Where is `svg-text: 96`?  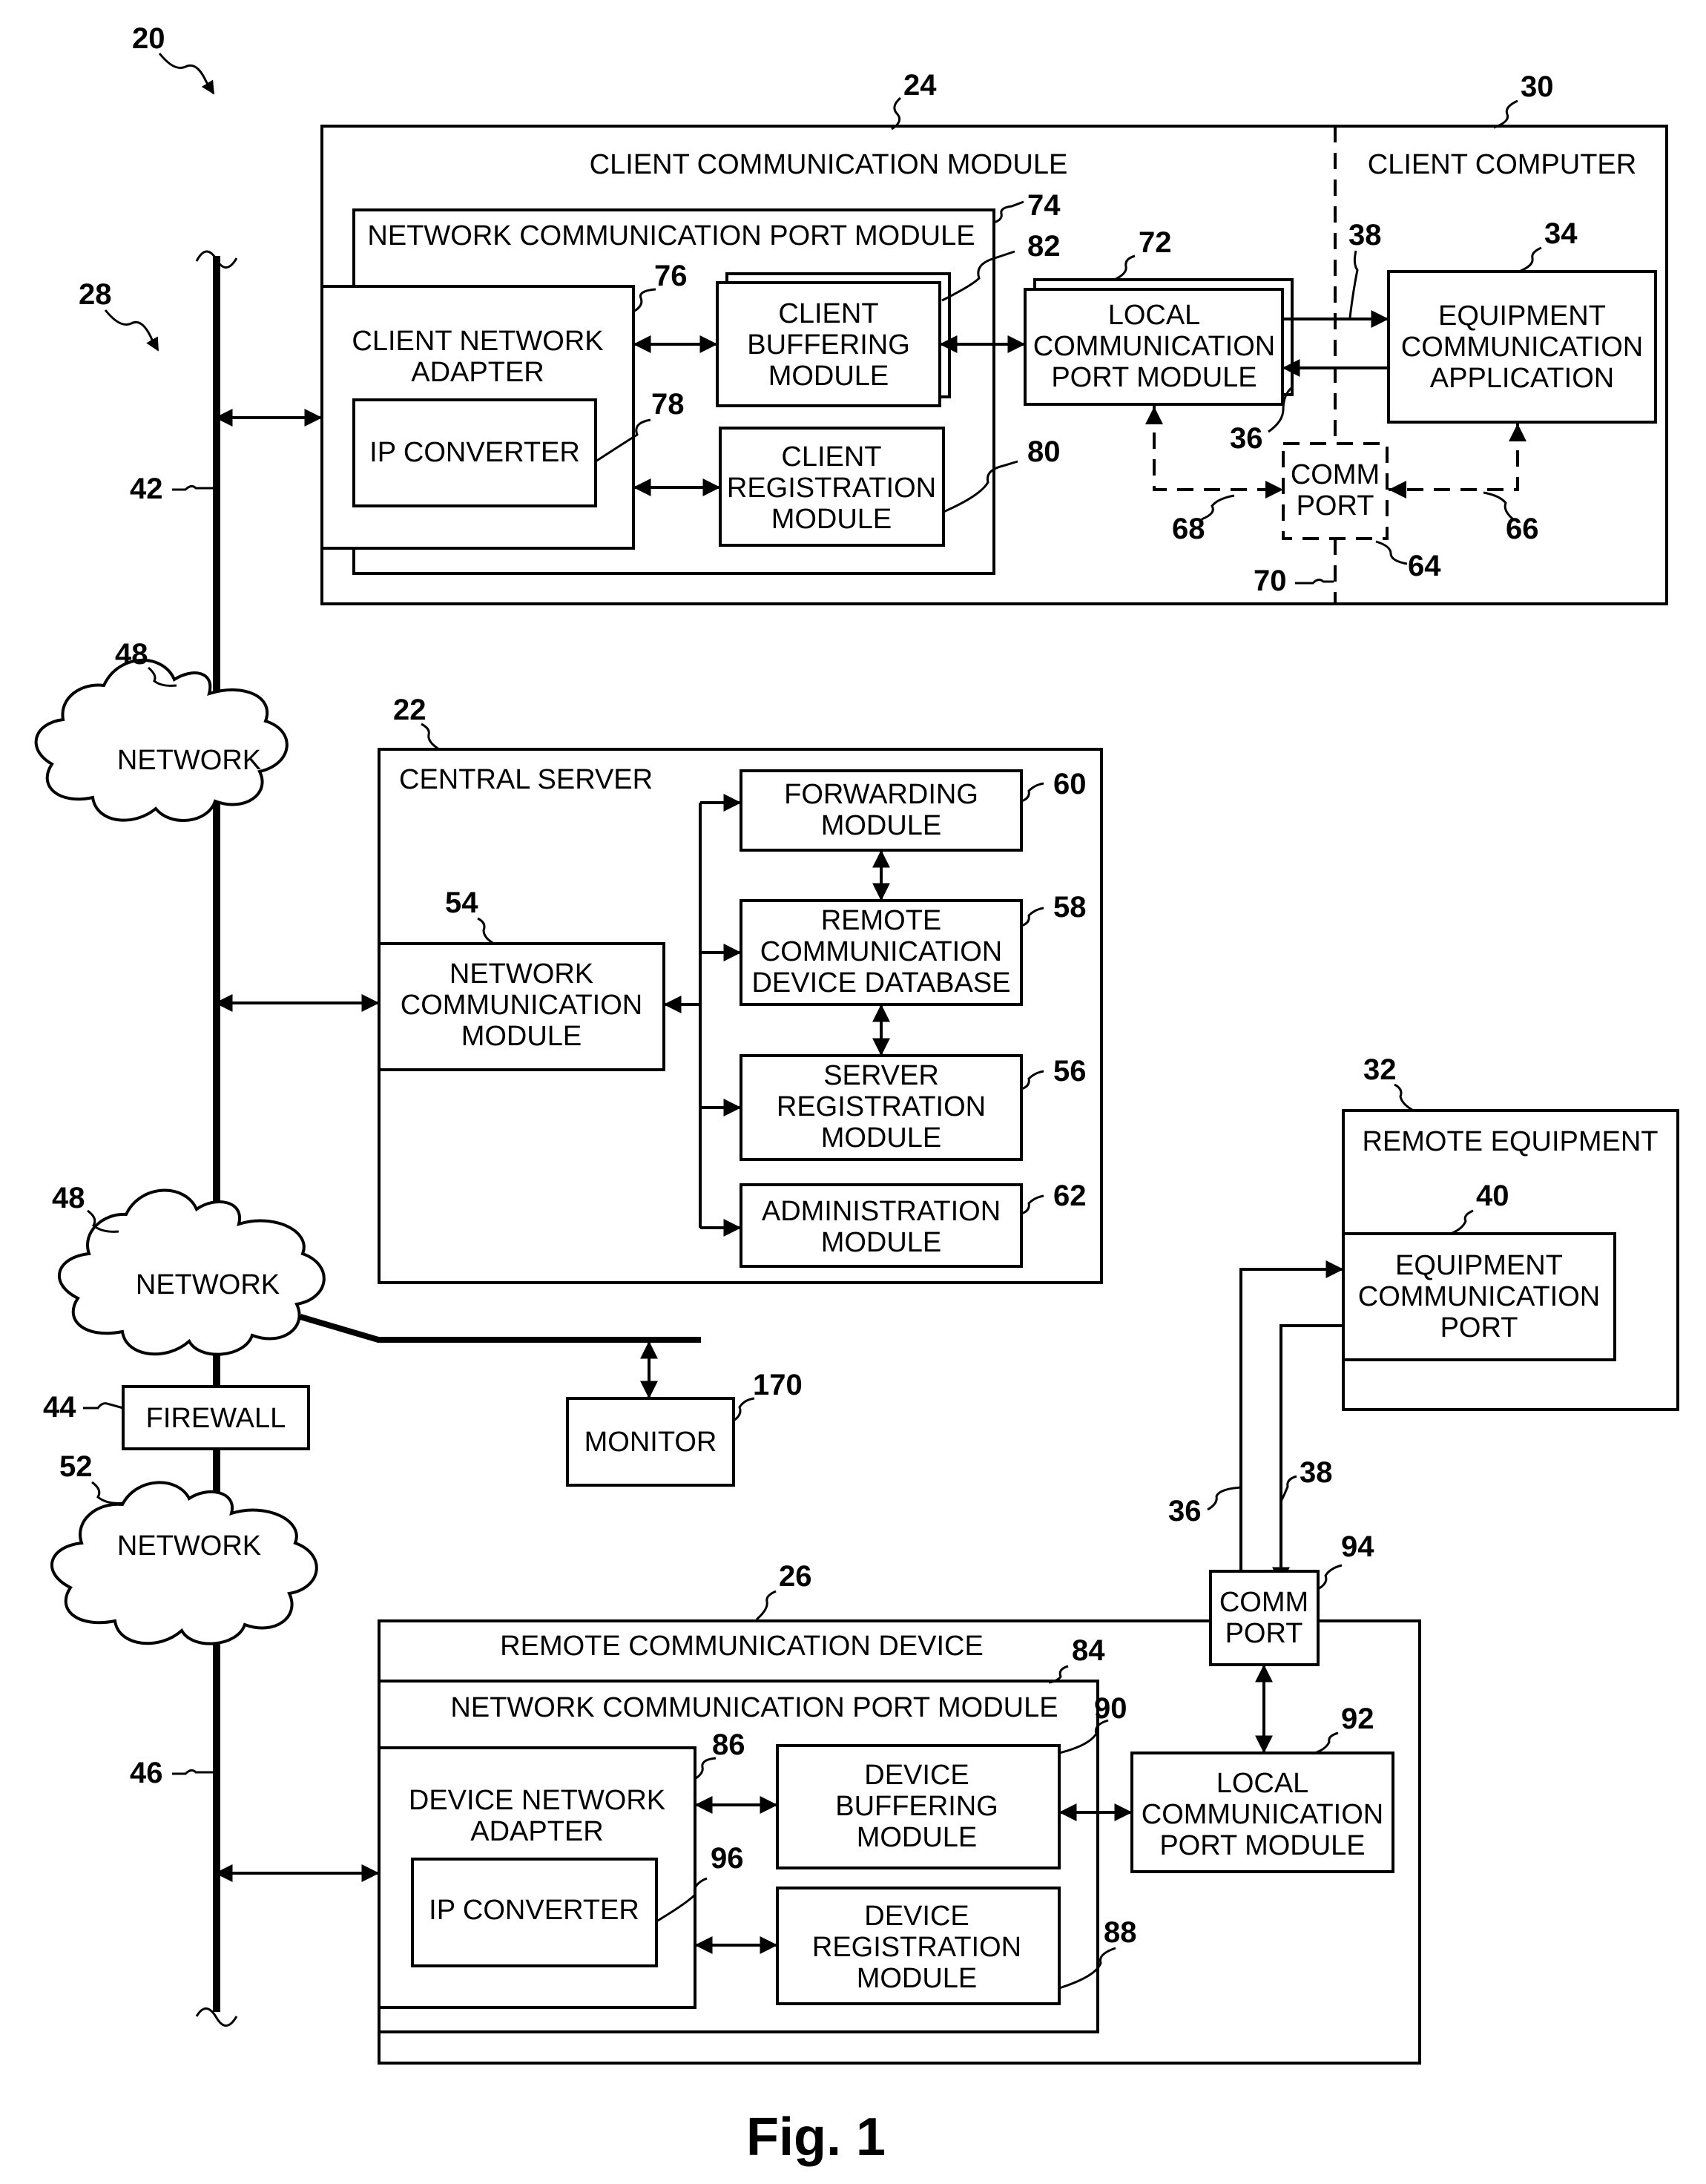
svg-text: 96 is located at coordinates (727, 1859).